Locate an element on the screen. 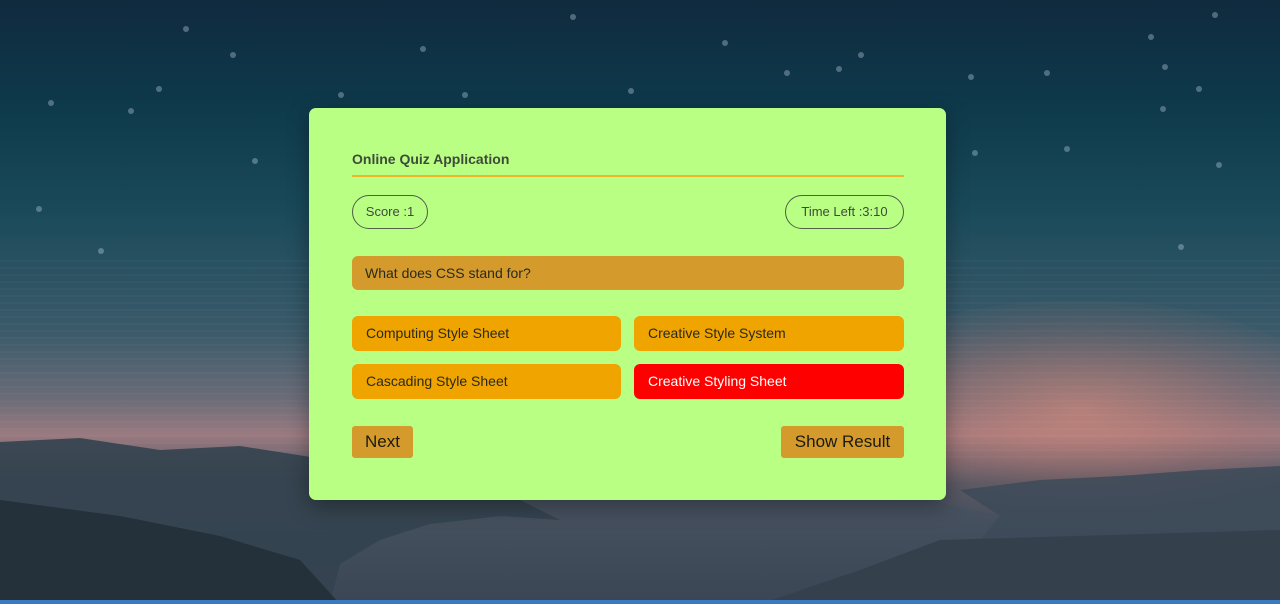 The image size is (1280, 604). answer-option-2: Creative Style System is located at coordinates (769, 333).